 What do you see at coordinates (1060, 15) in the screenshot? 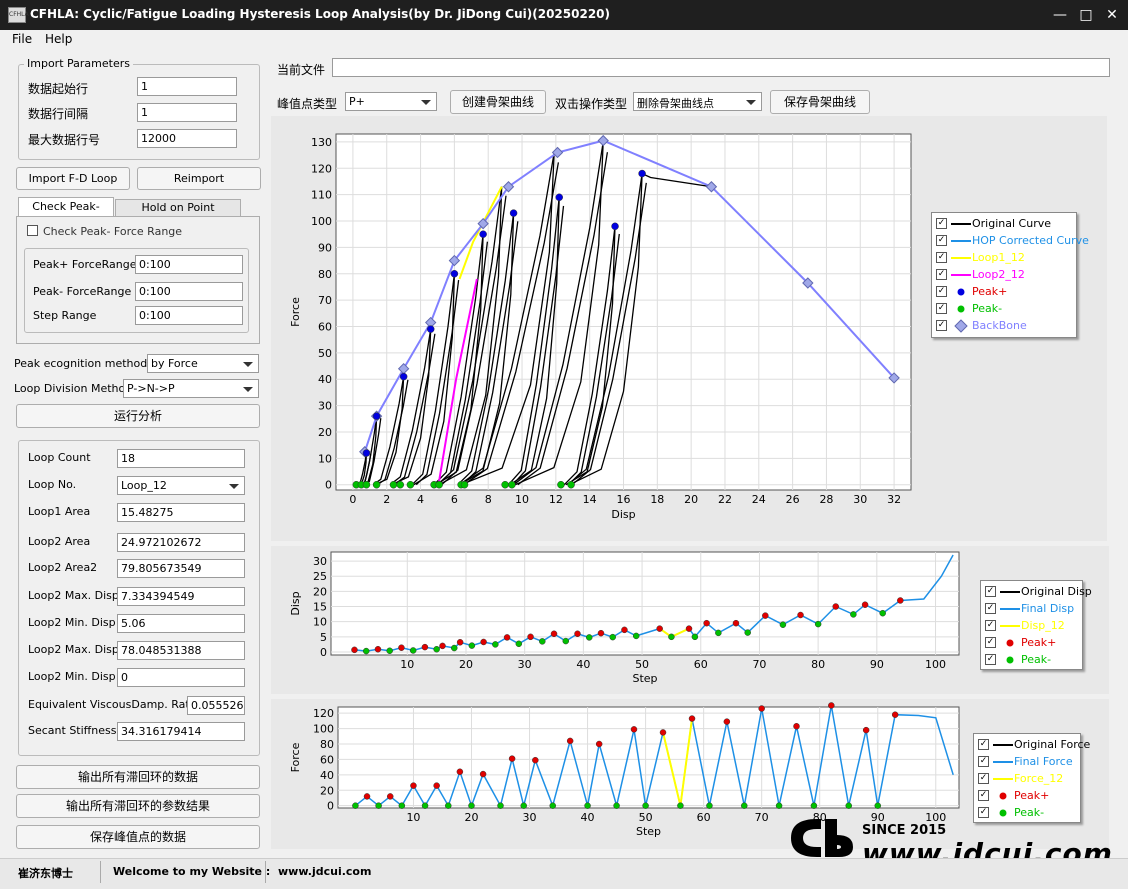
I see `minimize-button: —` at bounding box center [1060, 15].